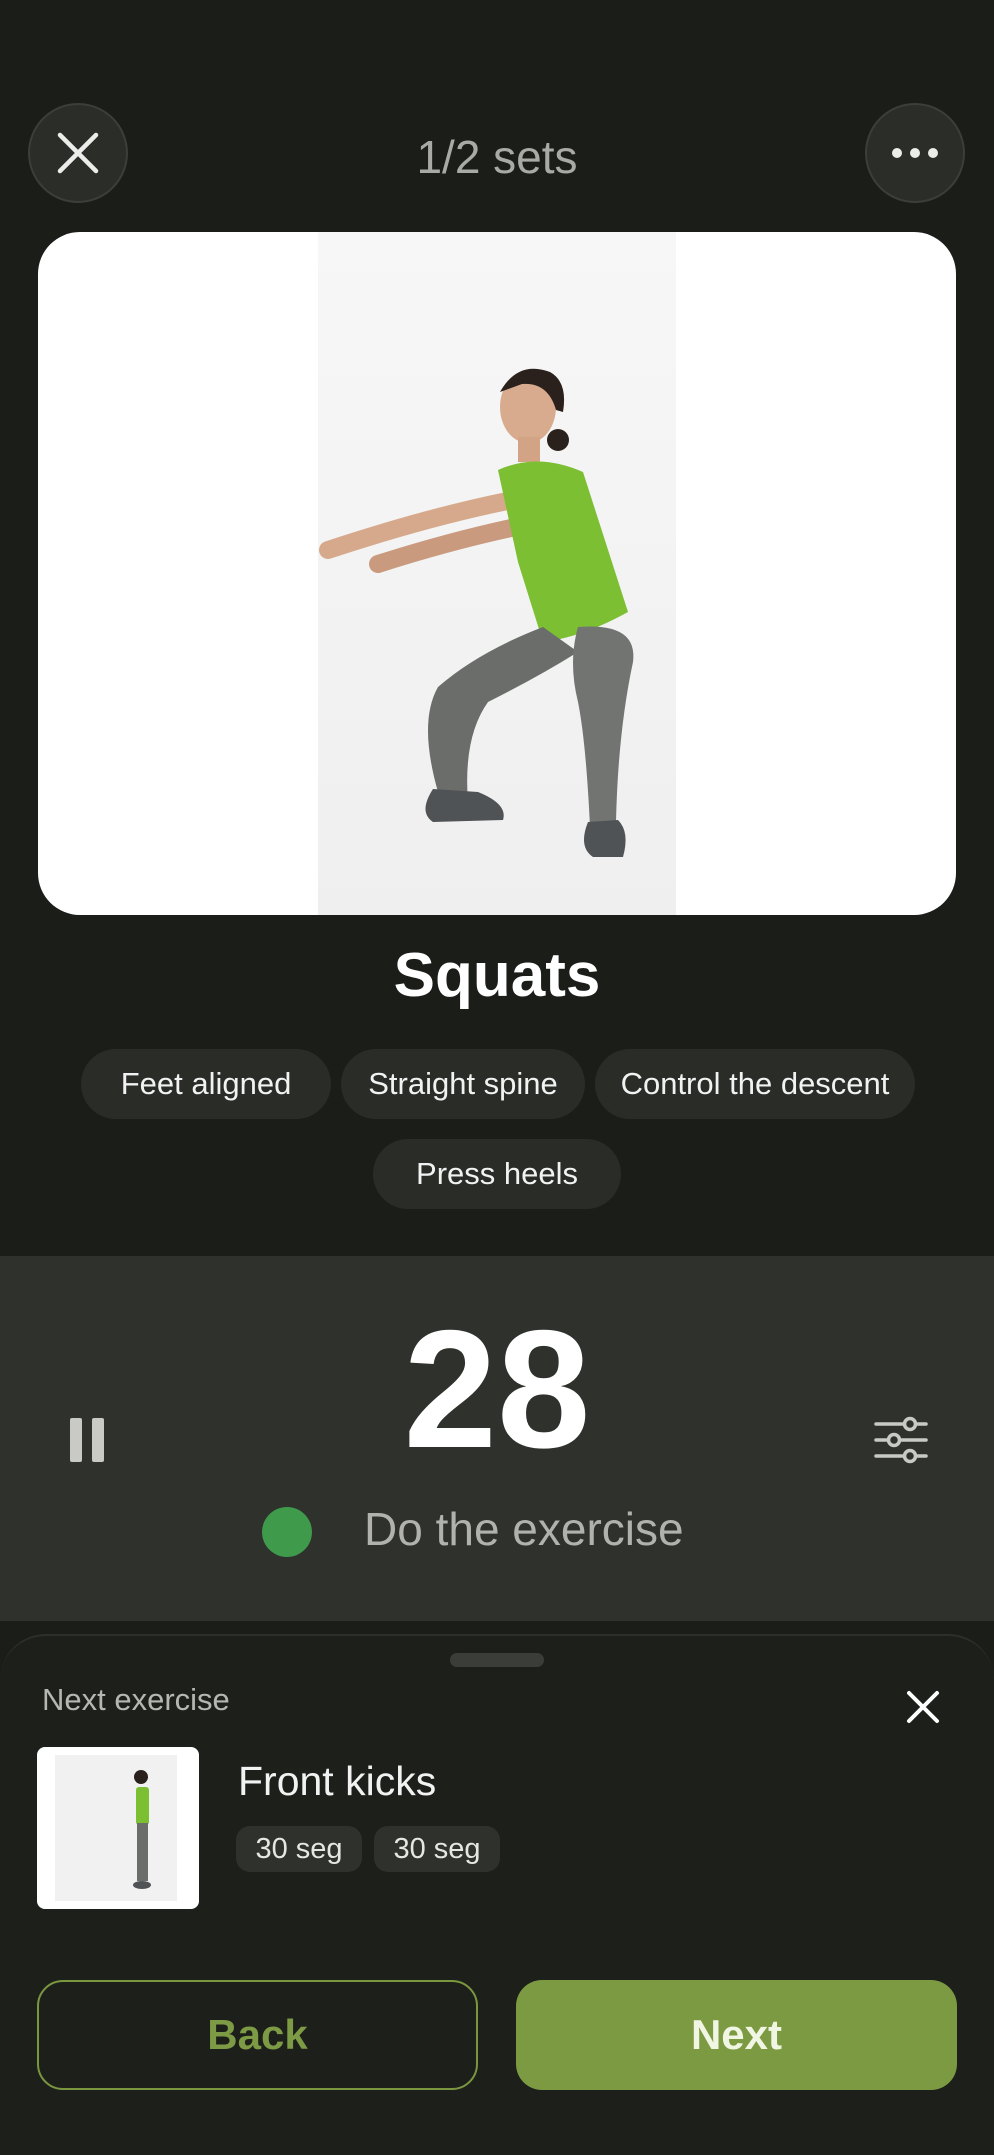 This screenshot has width=994, height=2155. Describe the element at coordinates (118, 1828) in the screenshot. I see `next-exercise-thumbnail` at that location.